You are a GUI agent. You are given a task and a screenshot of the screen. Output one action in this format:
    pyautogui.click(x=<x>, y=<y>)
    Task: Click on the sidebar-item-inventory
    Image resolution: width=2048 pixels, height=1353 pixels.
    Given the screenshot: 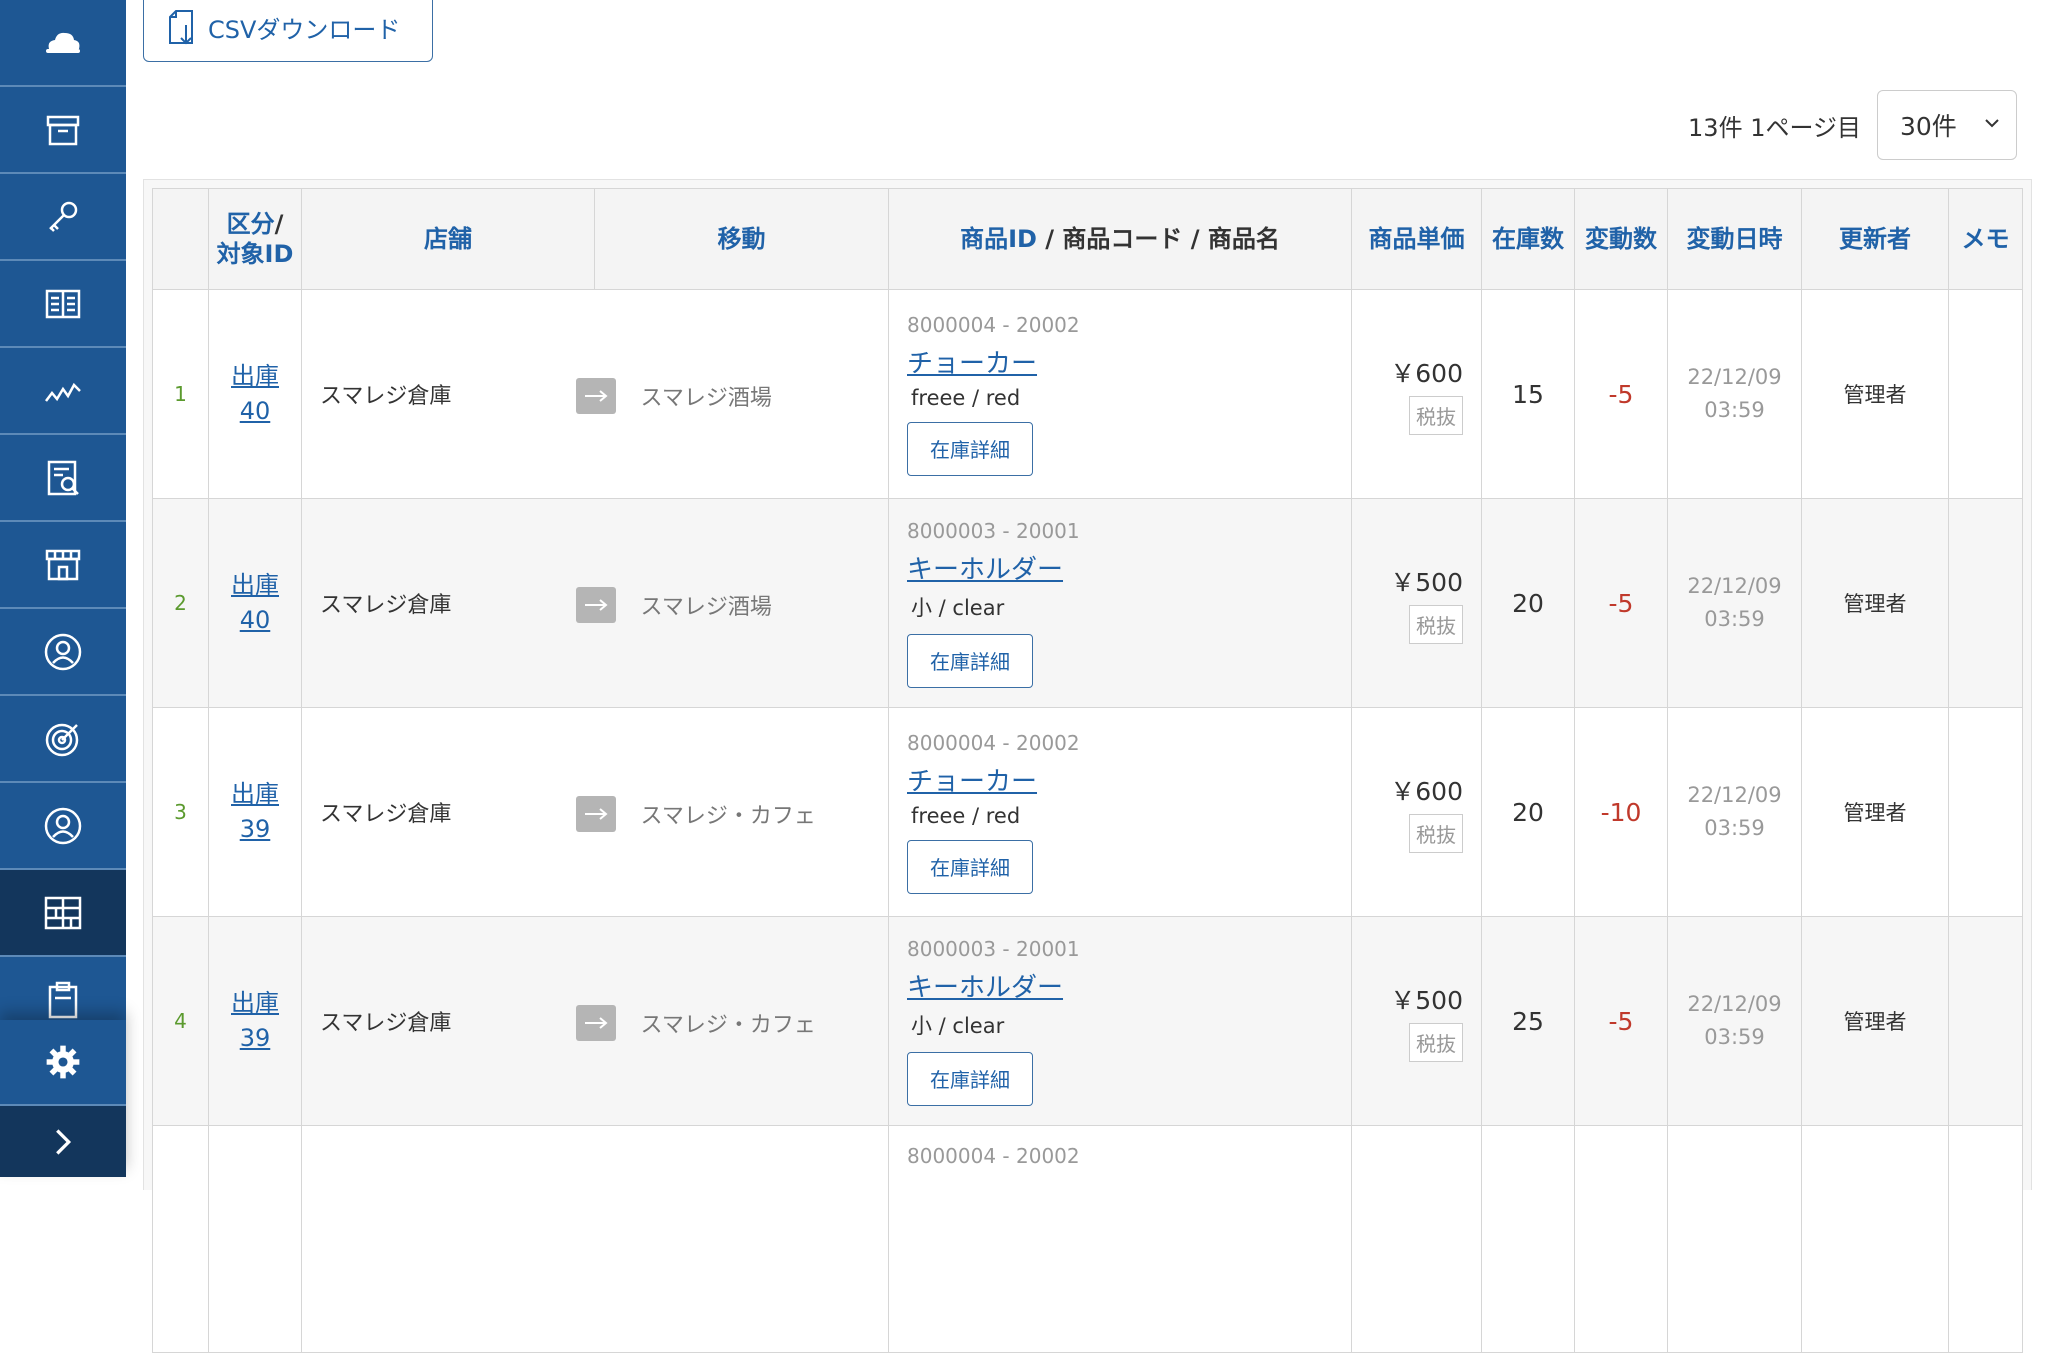 What is the action you would take?
    pyautogui.click(x=63, y=913)
    